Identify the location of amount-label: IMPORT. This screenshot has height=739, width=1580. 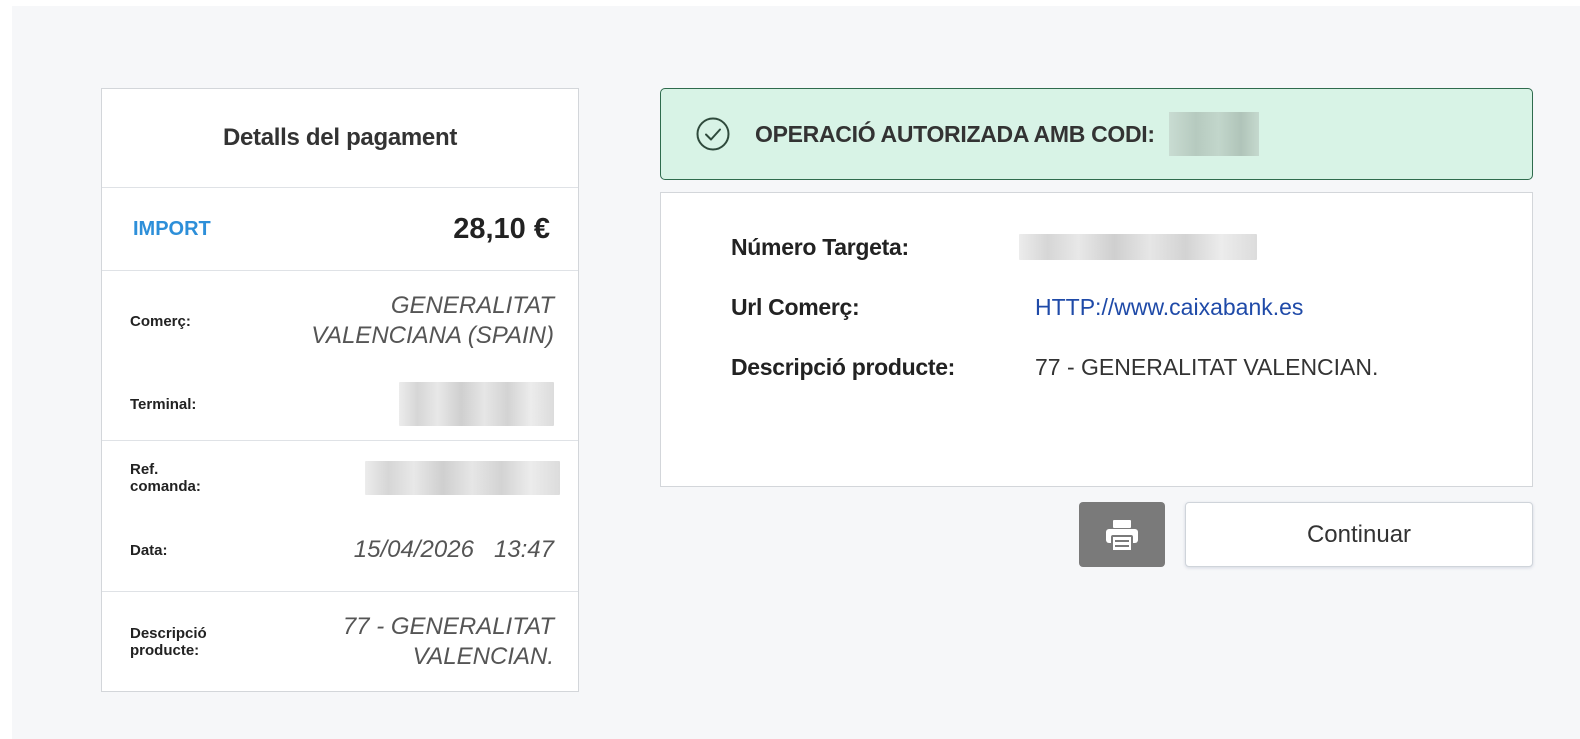
(172, 228).